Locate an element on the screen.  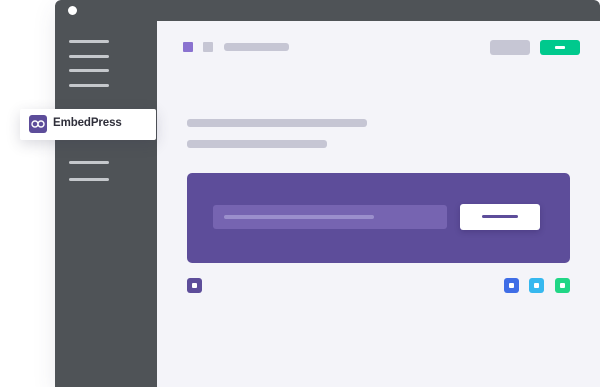
submit-button is located at coordinates (500, 217).